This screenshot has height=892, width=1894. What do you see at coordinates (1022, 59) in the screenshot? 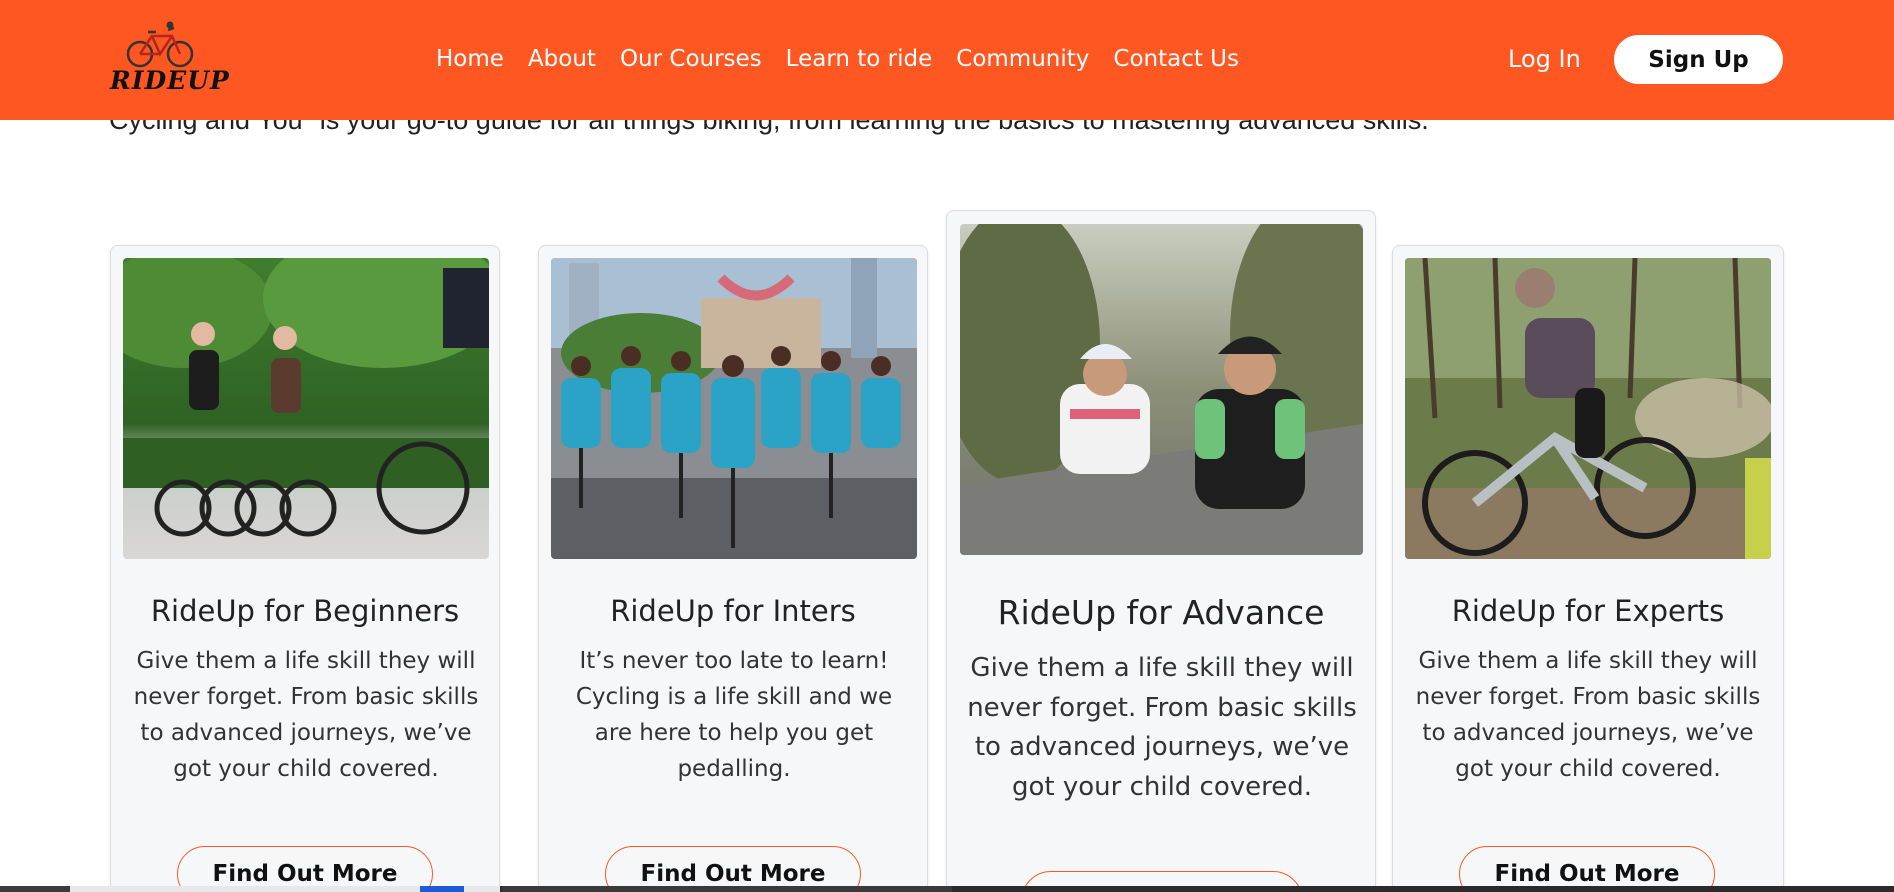
I see `nav-community: Community` at bounding box center [1022, 59].